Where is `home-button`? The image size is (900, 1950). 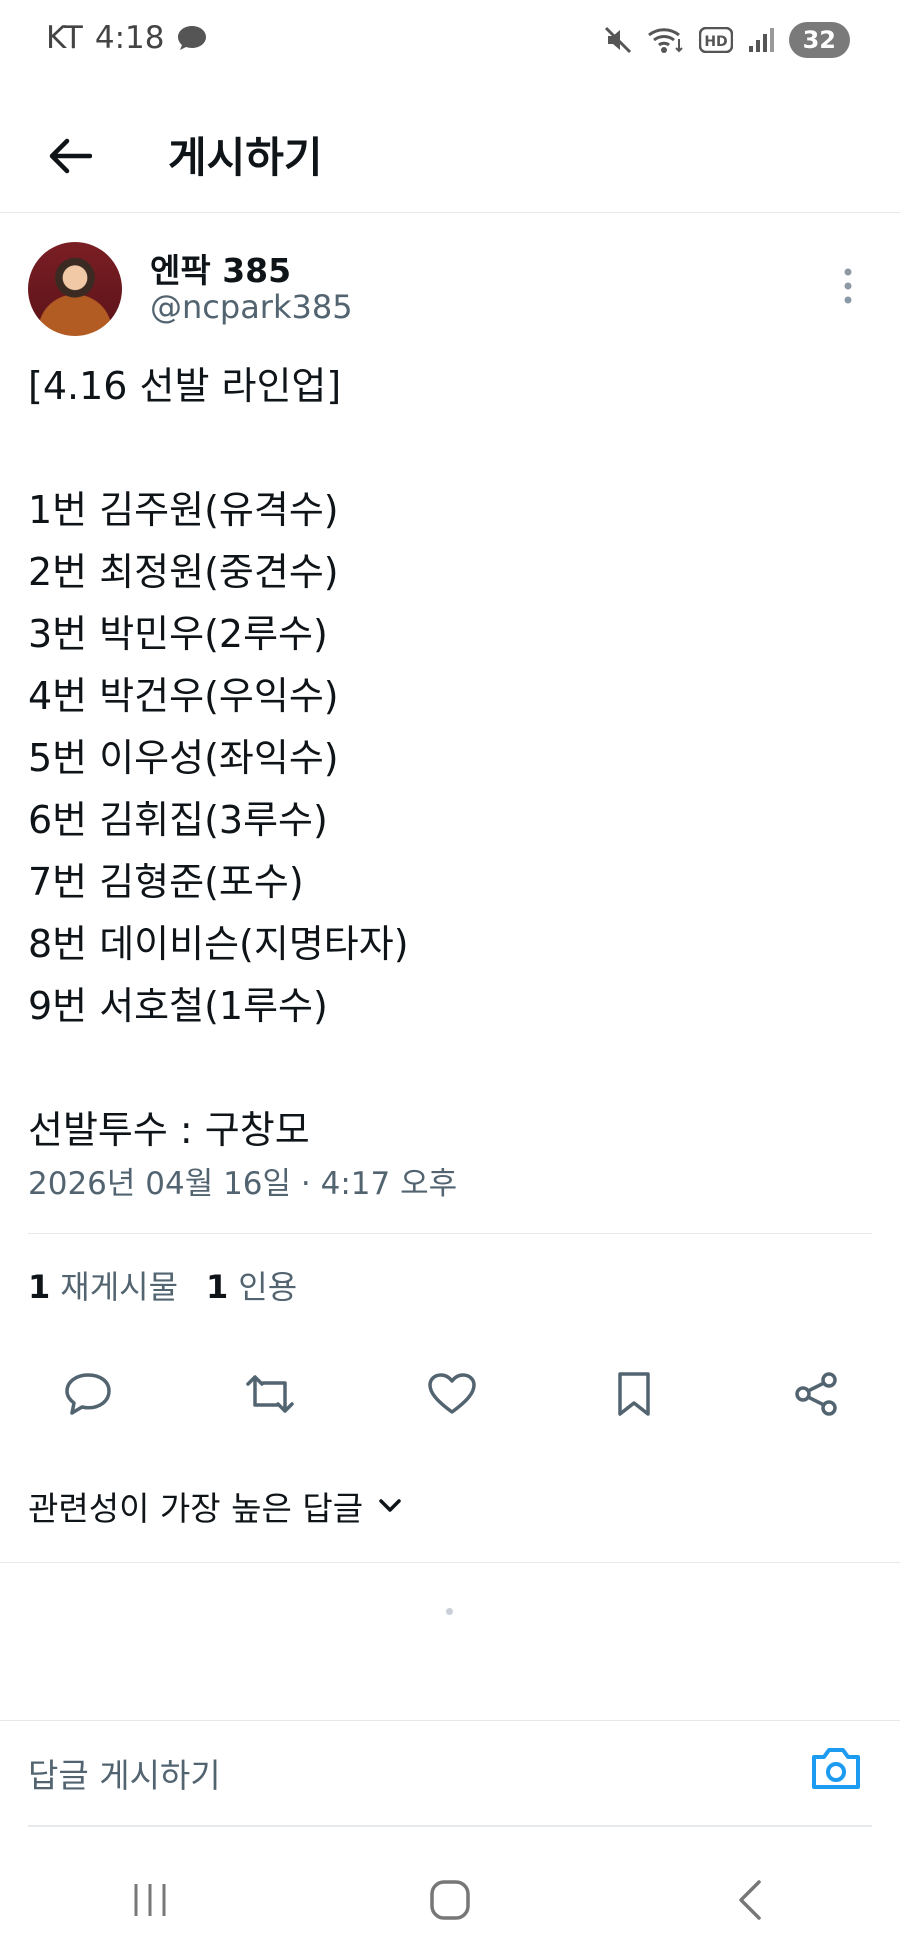
home-button is located at coordinates (450, 1900).